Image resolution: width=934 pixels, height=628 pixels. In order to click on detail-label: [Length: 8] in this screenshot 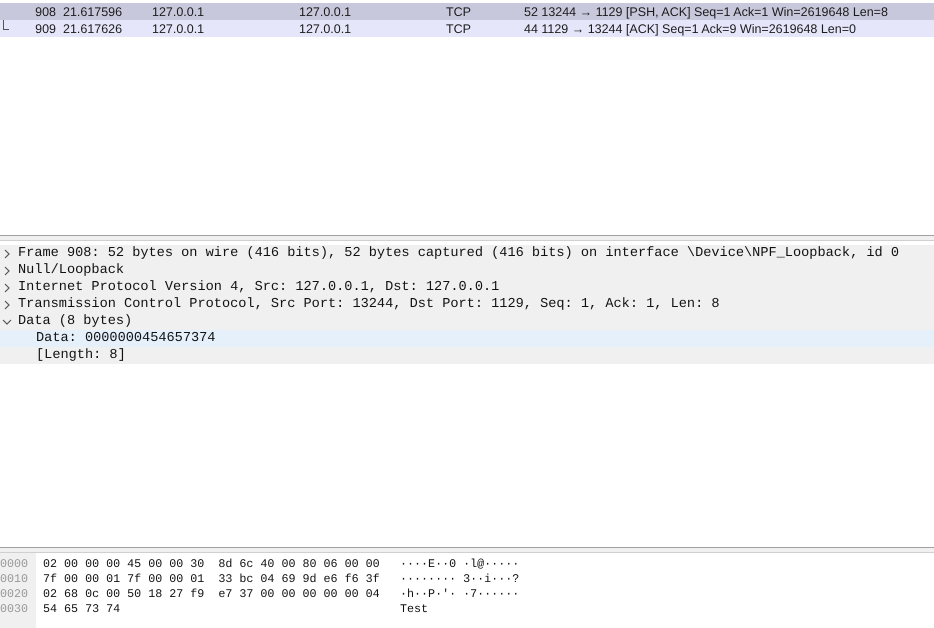, I will do `click(81, 355)`.